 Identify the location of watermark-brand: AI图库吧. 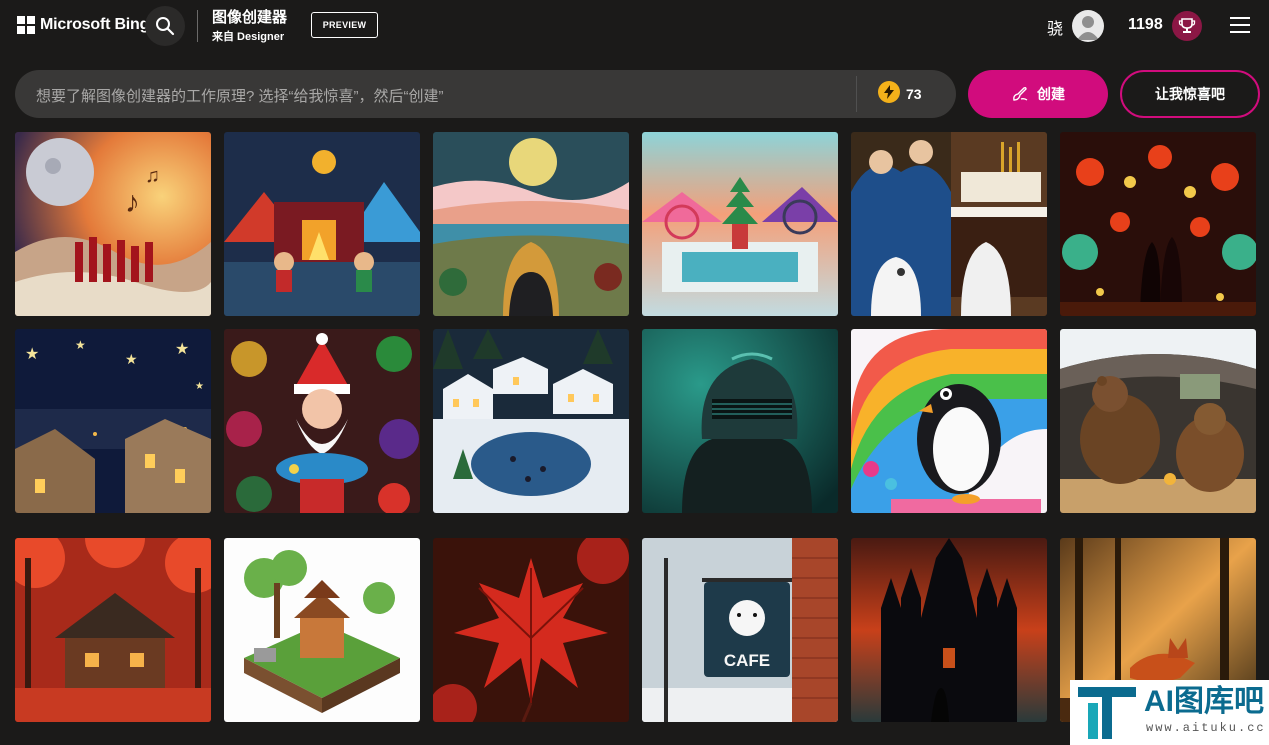
(1204, 701).